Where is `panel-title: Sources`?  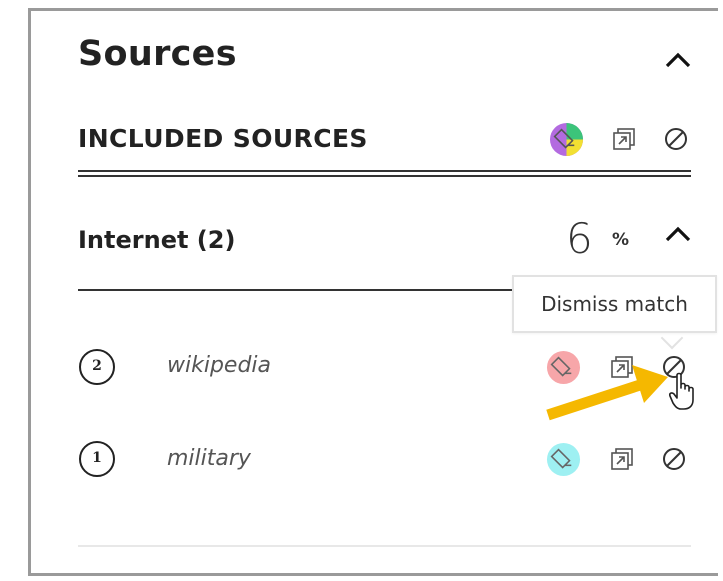 panel-title: Sources is located at coordinates (157, 54).